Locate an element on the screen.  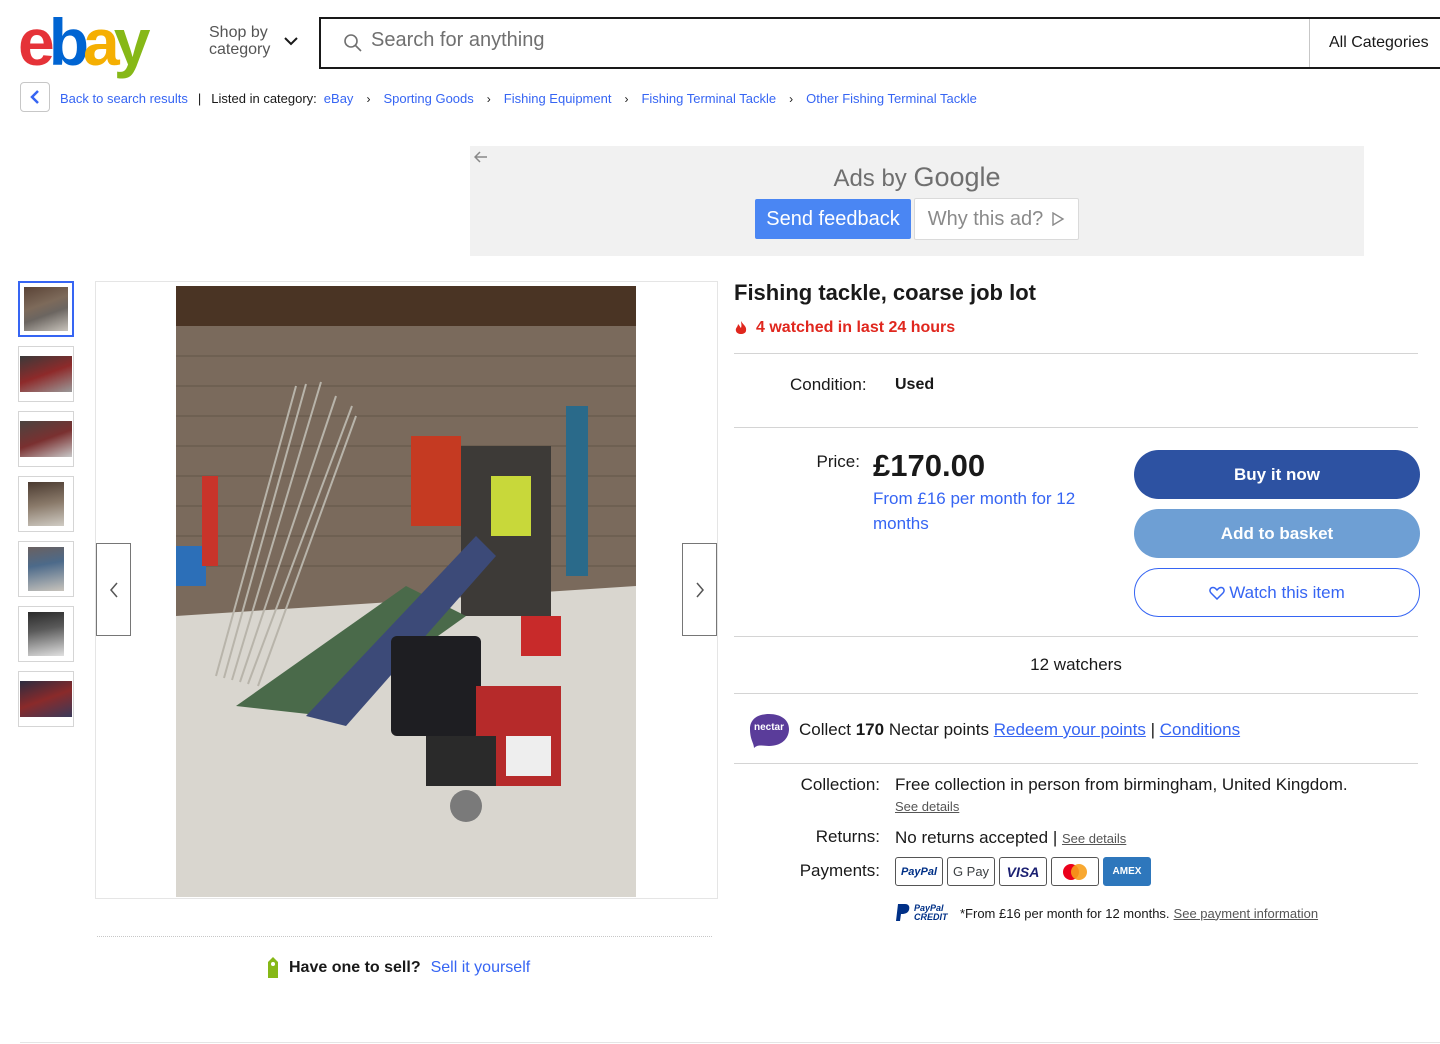
all-categories-select: All Categories is located at coordinates (1374, 43).